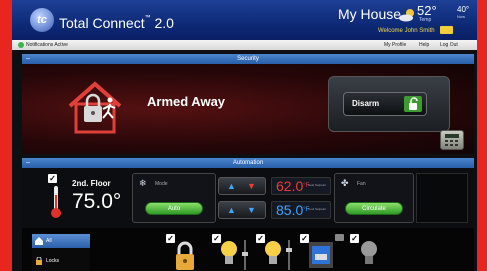  I want to click on thermostat-name: 2nd. Floor, so click(91, 183).